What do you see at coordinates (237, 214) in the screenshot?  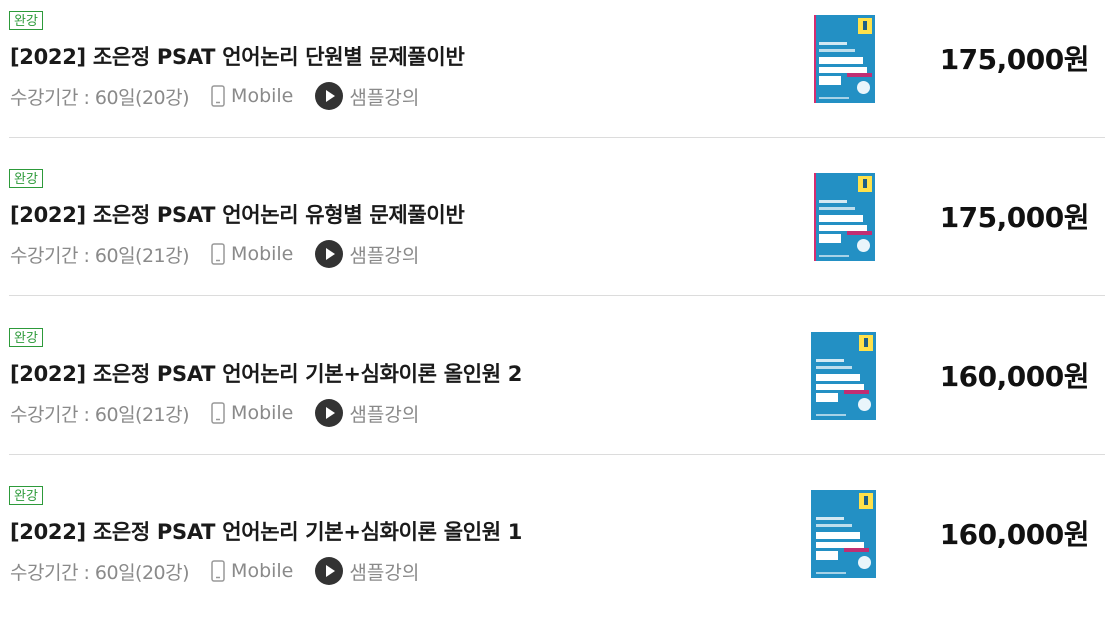 I see `course-title-link: [2022] 조은정 PSAT 언어논리 유형별 문제풀이반` at bounding box center [237, 214].